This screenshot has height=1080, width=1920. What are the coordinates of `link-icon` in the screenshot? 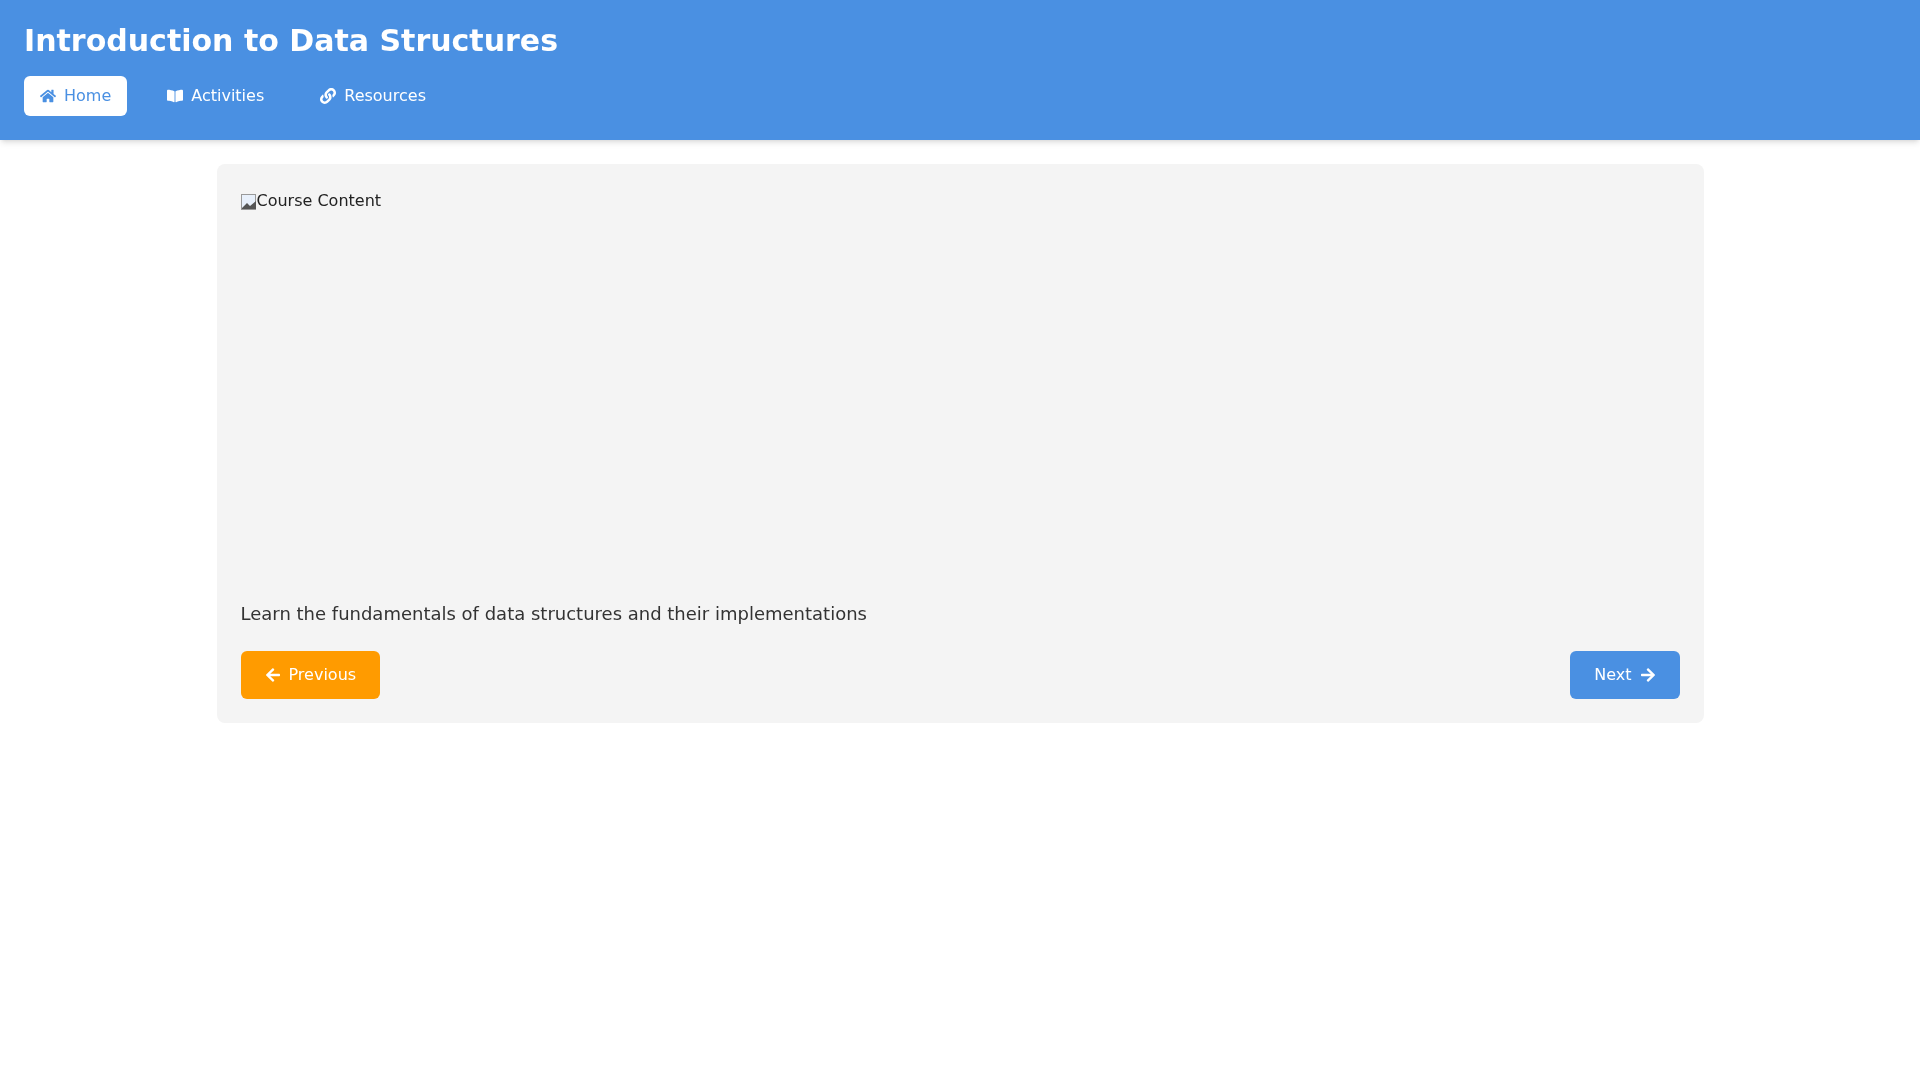 It's located at (328, 96).